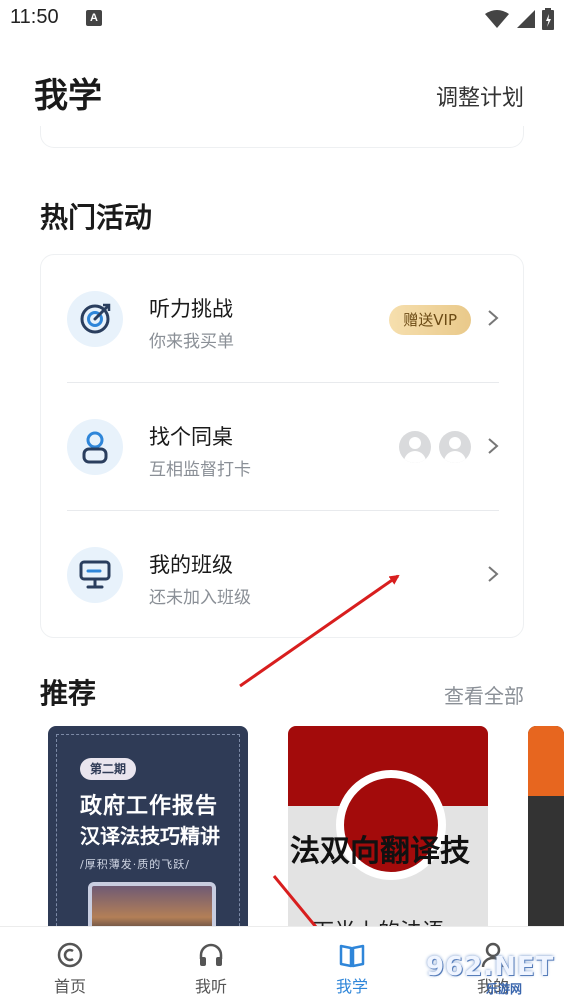 The width and height of the screenshot is (564, 1002). What do you see at coordinates (149, 806) in the screenshot?
I see `poster-title: 政府工作报告` at bounding box center [149, 806].